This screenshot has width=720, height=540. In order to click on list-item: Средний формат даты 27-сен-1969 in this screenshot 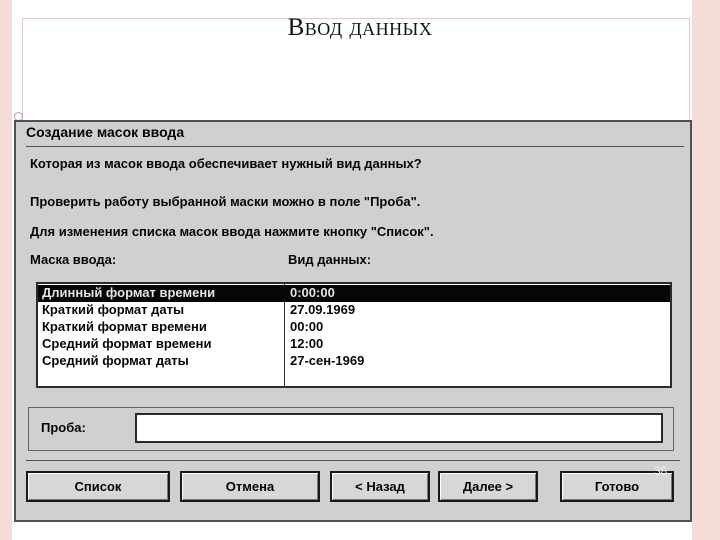, I will do `click(354, 361)`.